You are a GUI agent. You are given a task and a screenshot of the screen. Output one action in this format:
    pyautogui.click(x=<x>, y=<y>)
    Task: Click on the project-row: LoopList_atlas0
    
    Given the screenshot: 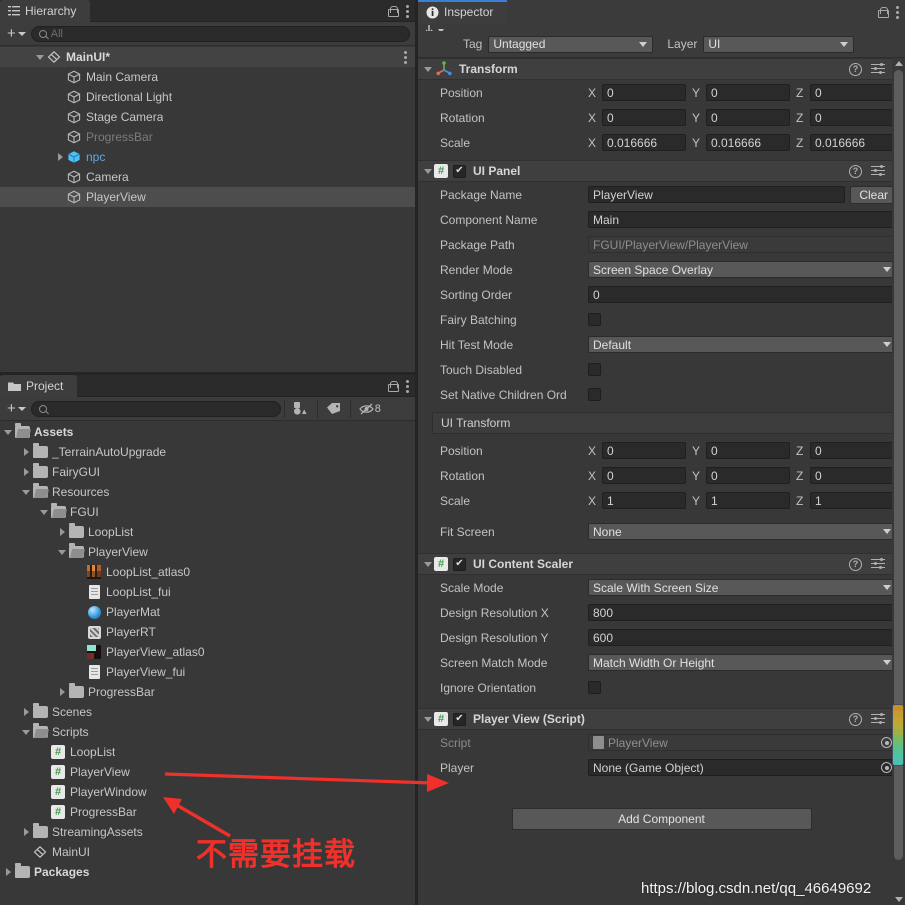 What is the action you would take?
    pyautogui.click(x=207, y=572)
    